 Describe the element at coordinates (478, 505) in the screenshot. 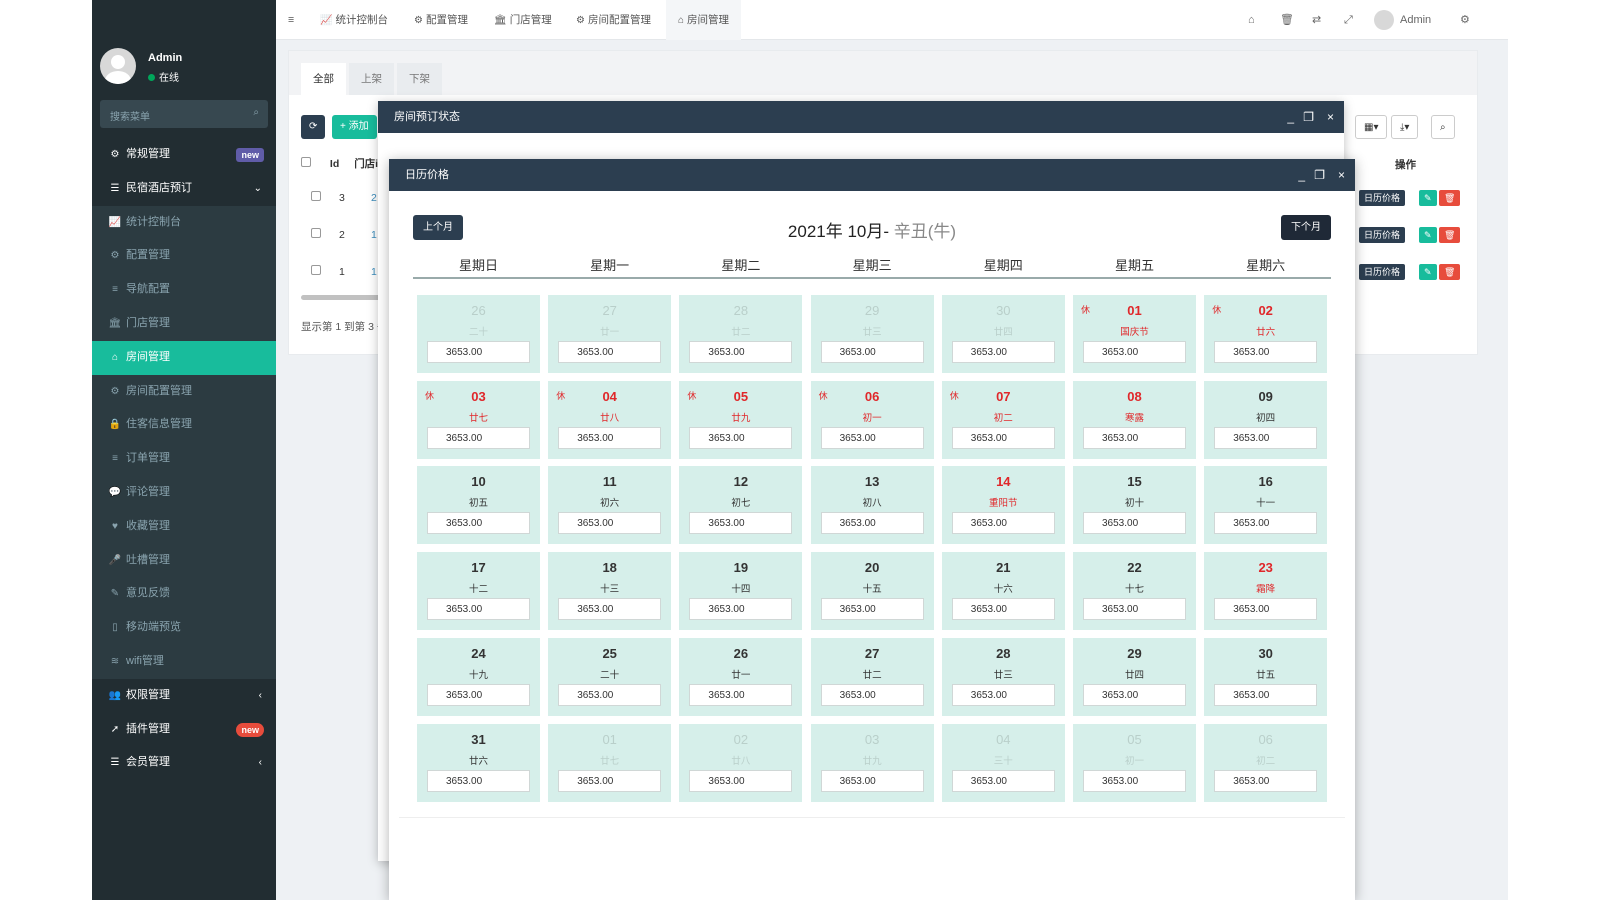

I see `calendar-day-cell: 10 初五 3653.00` at that location.